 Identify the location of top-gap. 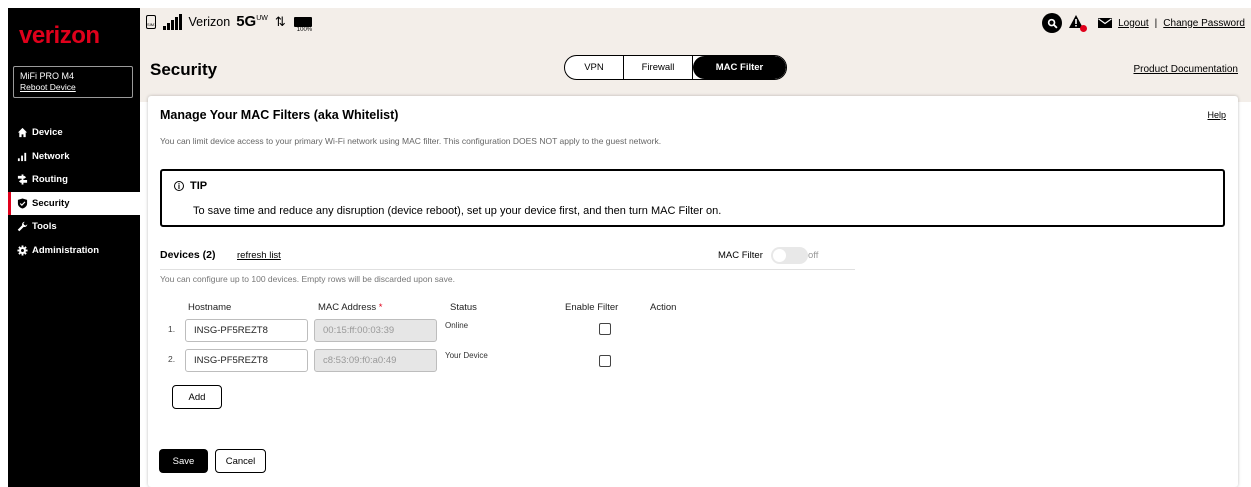
(625, 4).